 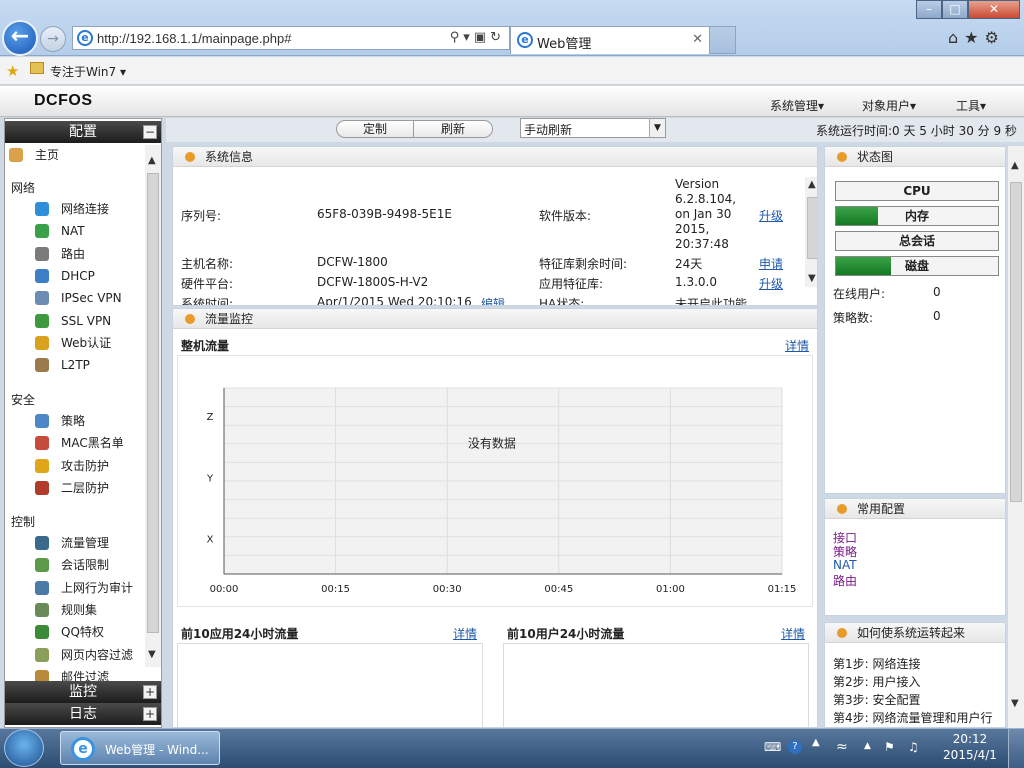 I want to click on menu-system-management: 系统管理▾, so click(x=797, y=105).